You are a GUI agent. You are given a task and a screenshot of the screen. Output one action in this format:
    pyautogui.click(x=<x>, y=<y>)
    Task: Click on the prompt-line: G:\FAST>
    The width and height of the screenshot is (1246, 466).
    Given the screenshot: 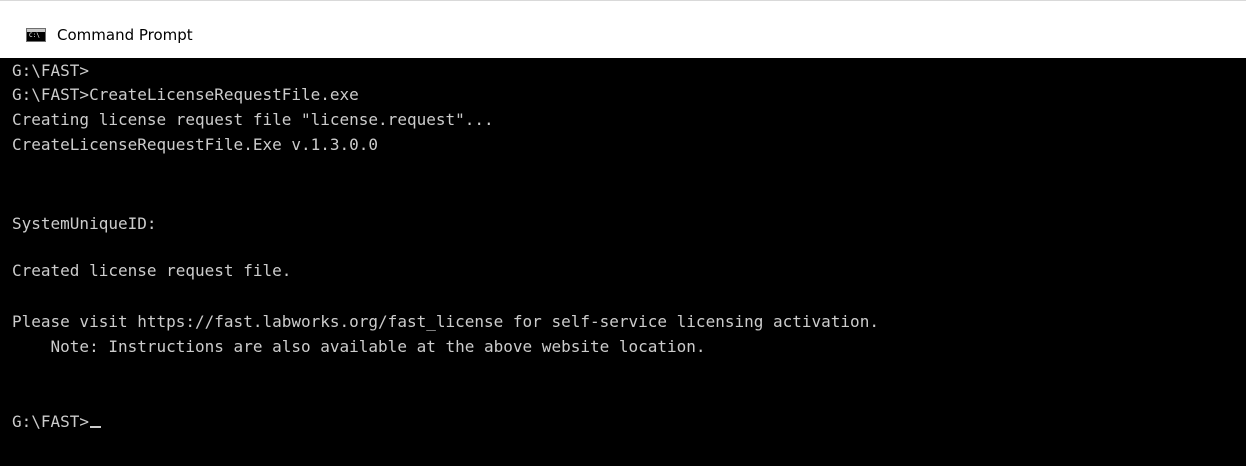 What is the action you would take?
    pyautogui.click(x=57, y=422)
    